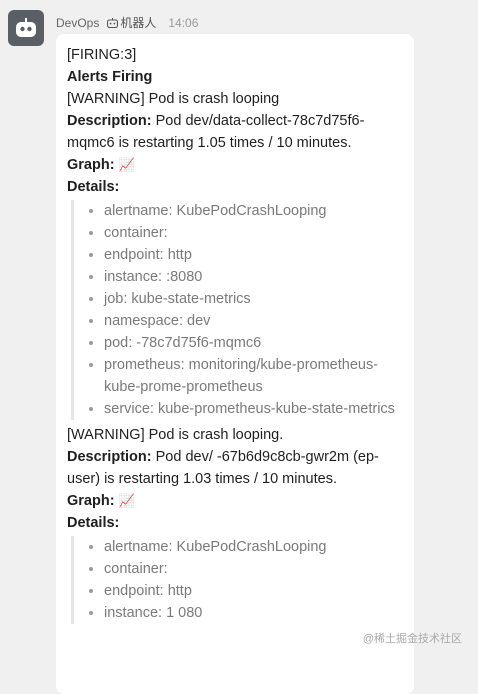 The height and width of the screenshot is (694, 478). Describe the element at coordinates (183, 387) in the screenshot. I see `list-item-continuation: kube-prome-prometheus` at that location.